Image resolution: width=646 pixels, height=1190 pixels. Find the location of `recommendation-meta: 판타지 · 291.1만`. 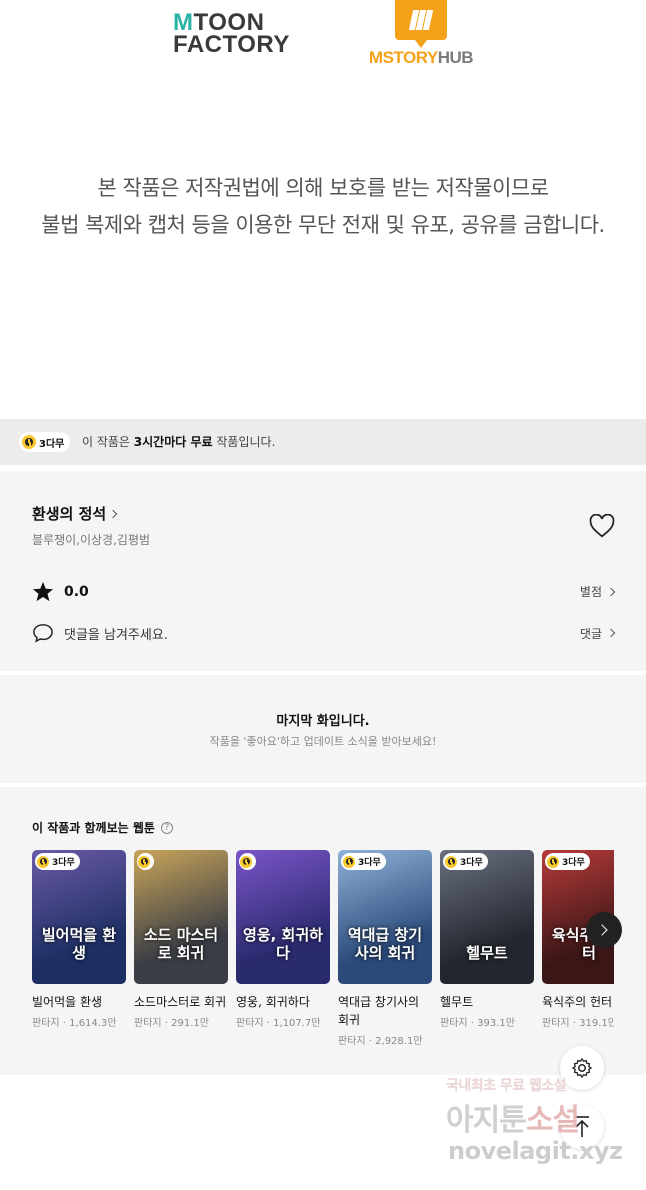

recommendation-meta: 판타지 · 291.1만 is located at coordinates (171, 1023).